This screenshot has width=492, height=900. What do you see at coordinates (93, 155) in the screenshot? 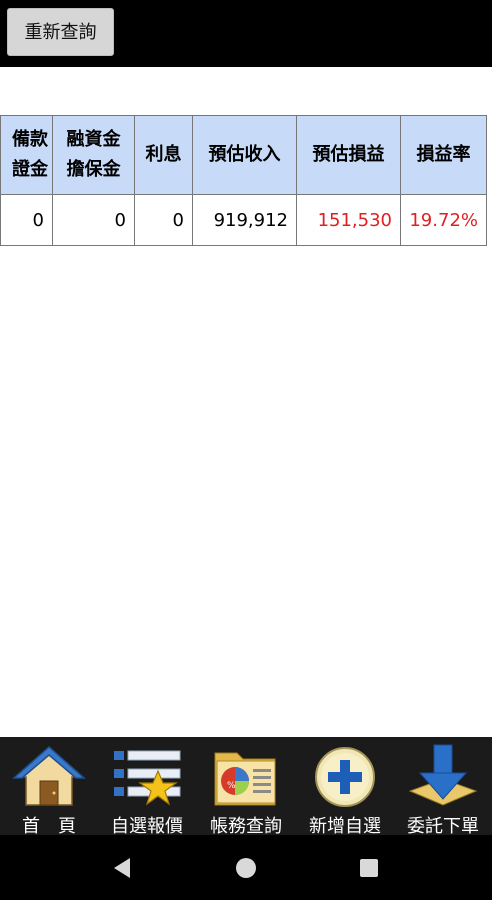
I see `col-header-financing-collateral: 融資金 擔保金` at bounding box center [93, 155].